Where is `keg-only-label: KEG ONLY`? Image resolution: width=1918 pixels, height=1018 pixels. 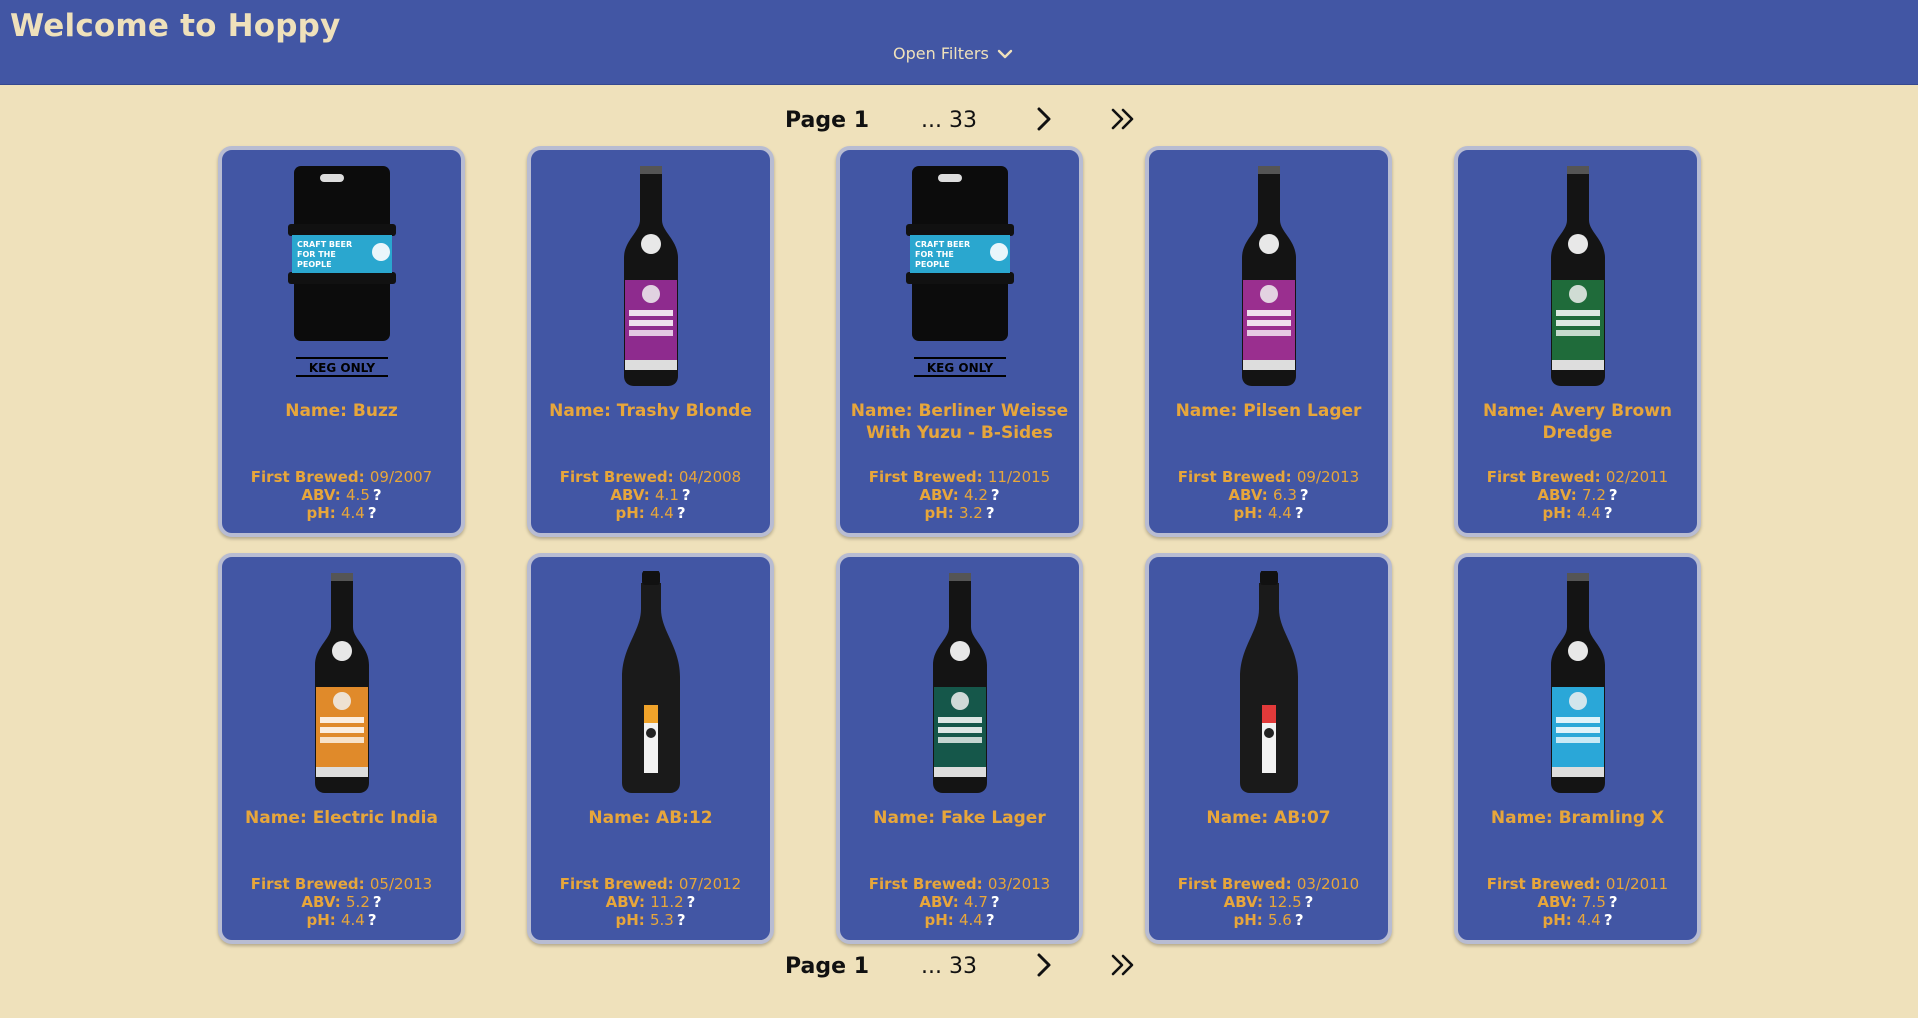
keg-only-label: KEG ONLY is located at coordinates (341, 368).